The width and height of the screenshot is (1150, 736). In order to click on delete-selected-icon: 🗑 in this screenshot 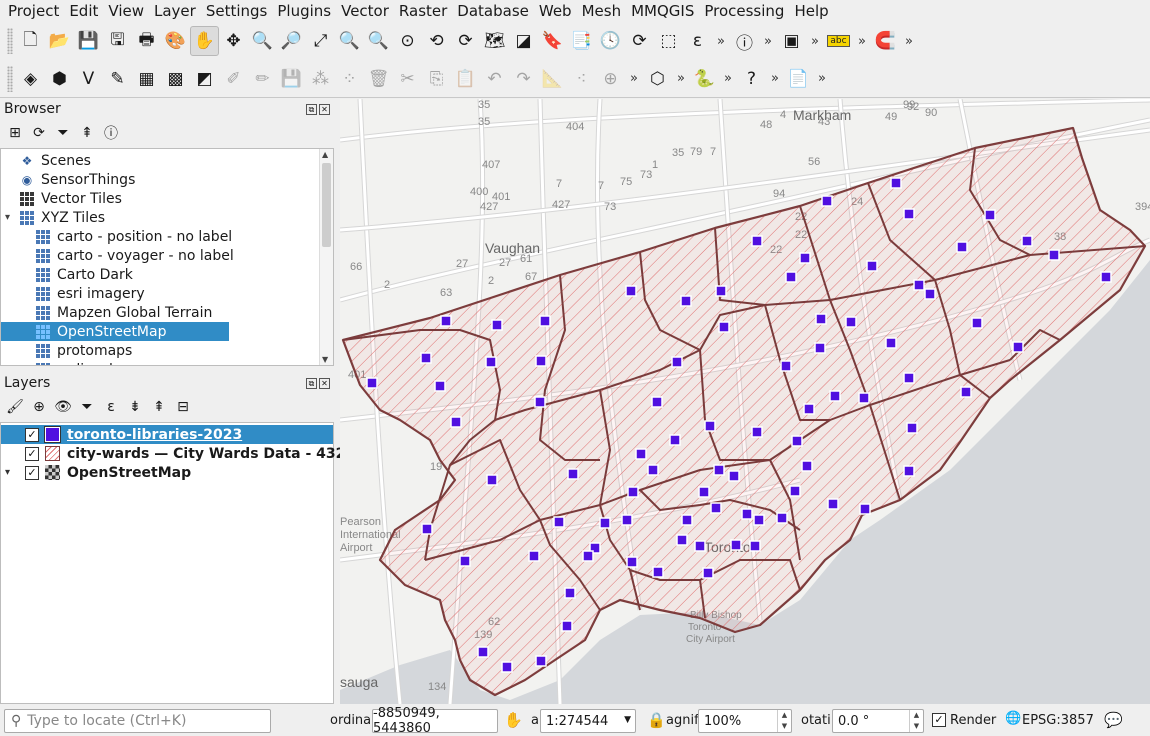, I will do `click(378, 79)`.